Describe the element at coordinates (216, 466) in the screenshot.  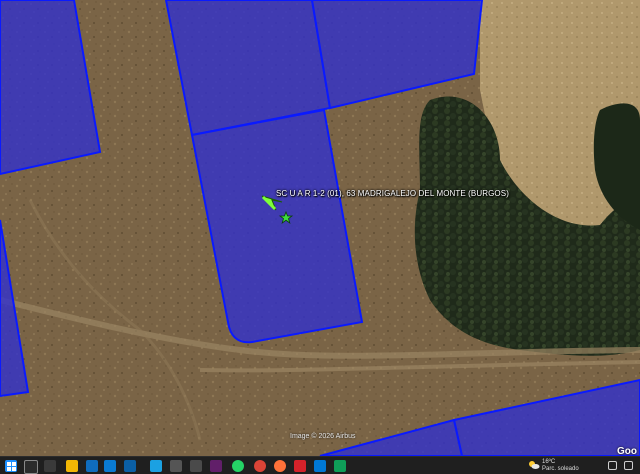
I see `slack-icon` at that location.